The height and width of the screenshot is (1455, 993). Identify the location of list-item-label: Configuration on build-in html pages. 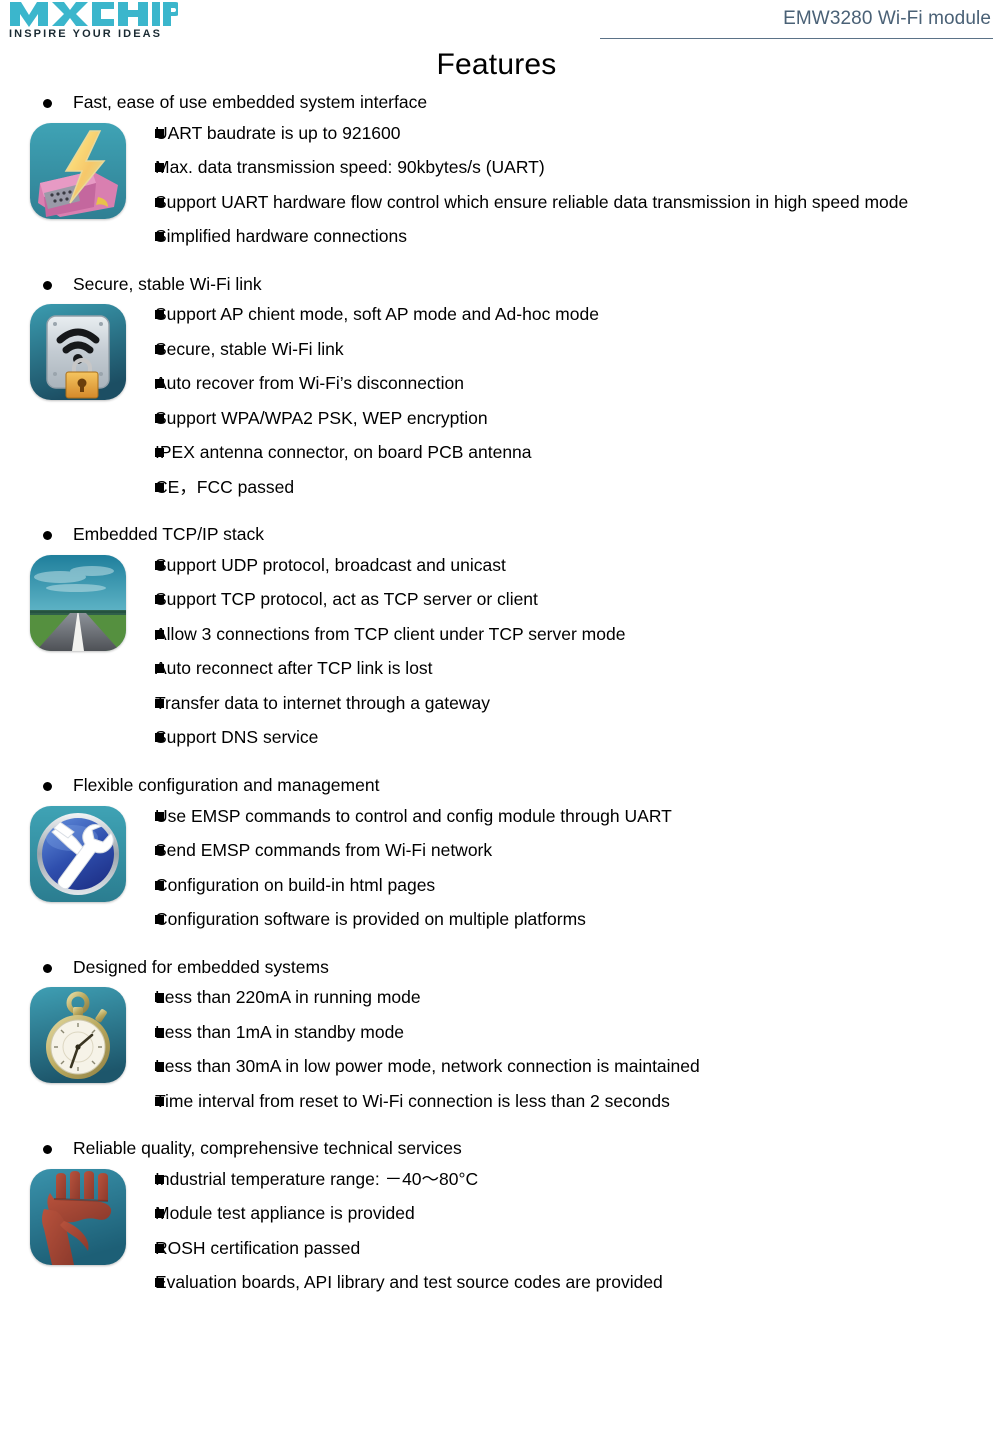
(295, 884).